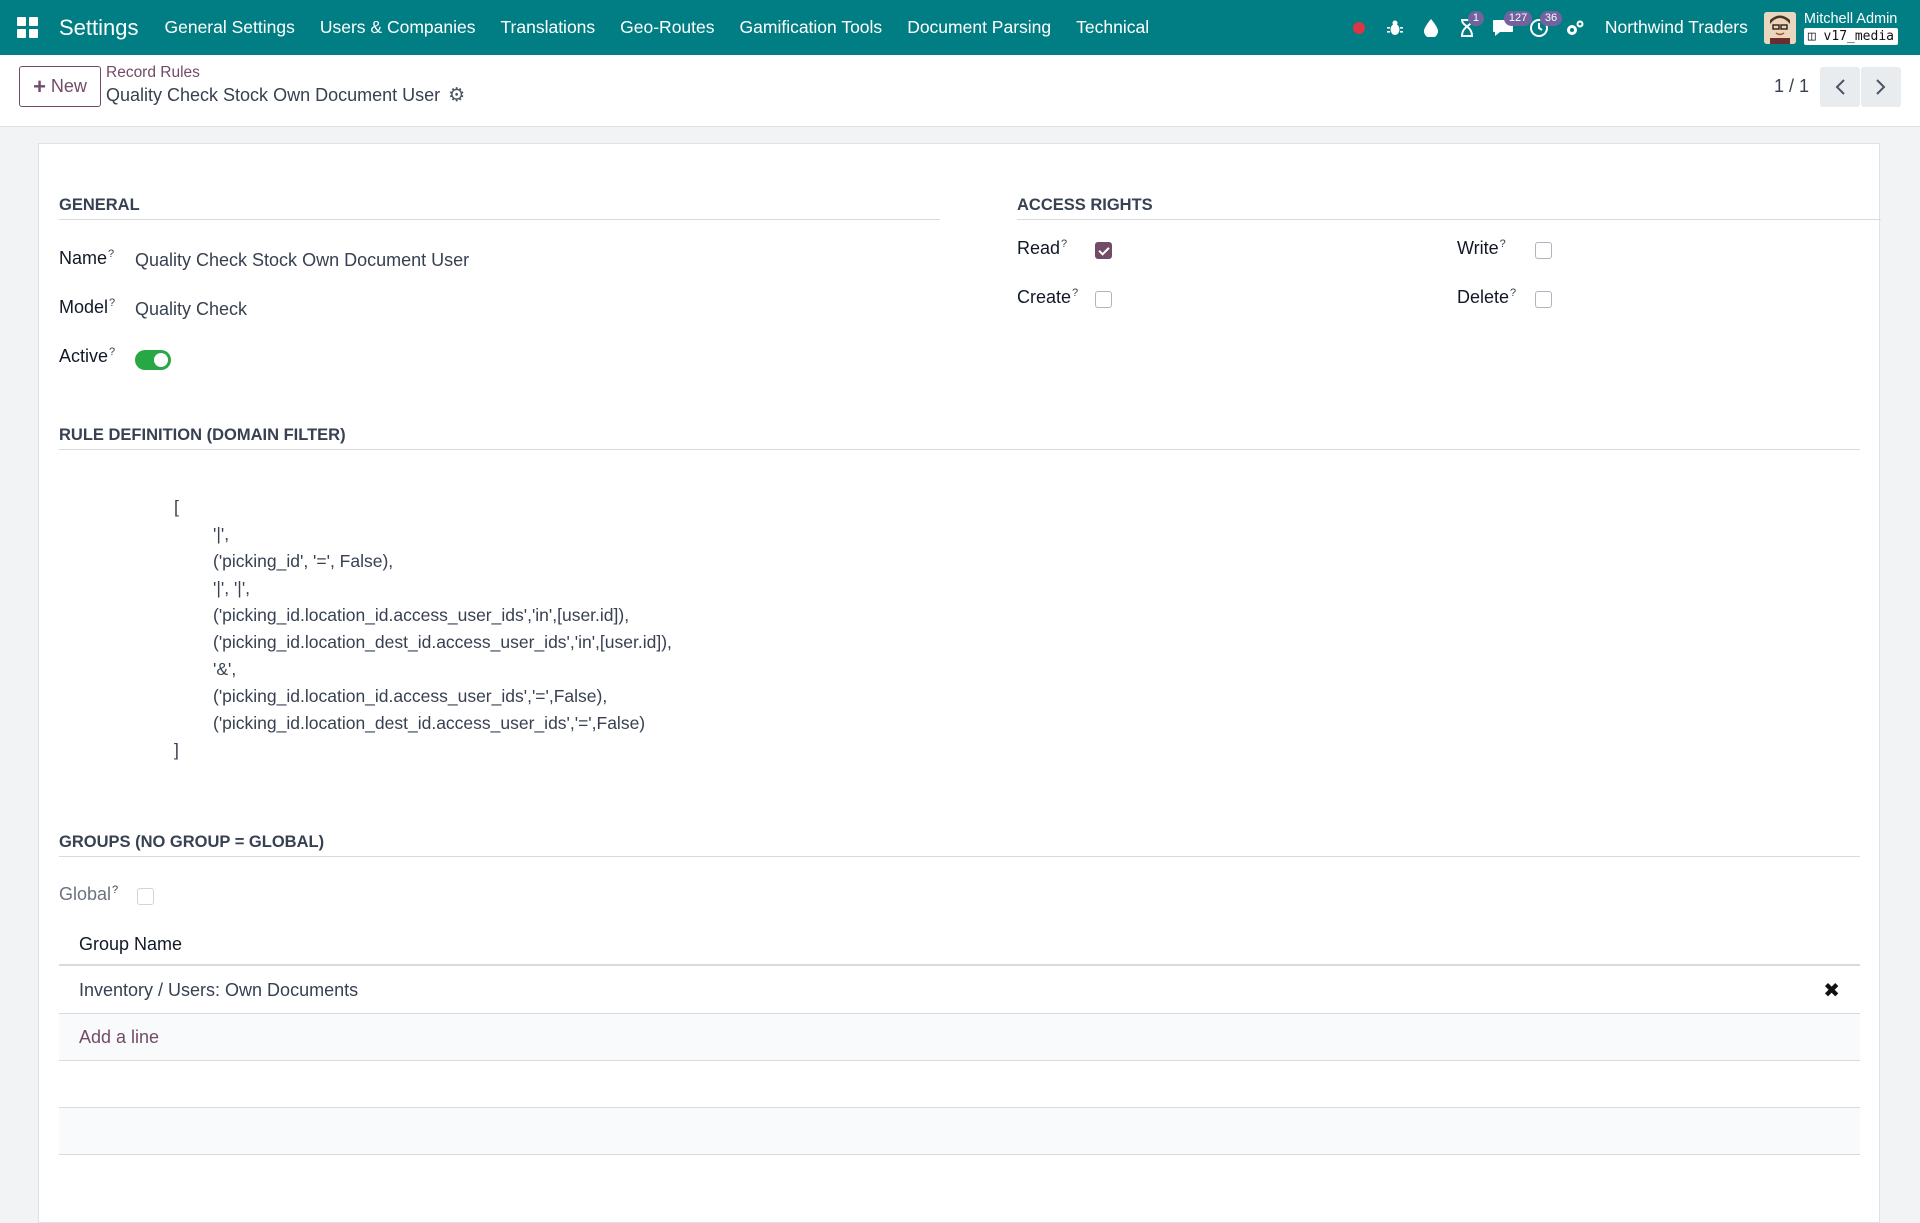 This screenshot has width=1920, height=1223. I want to click on group-name-cell: Inventory / Users: Own Documents, so click(219, 990).